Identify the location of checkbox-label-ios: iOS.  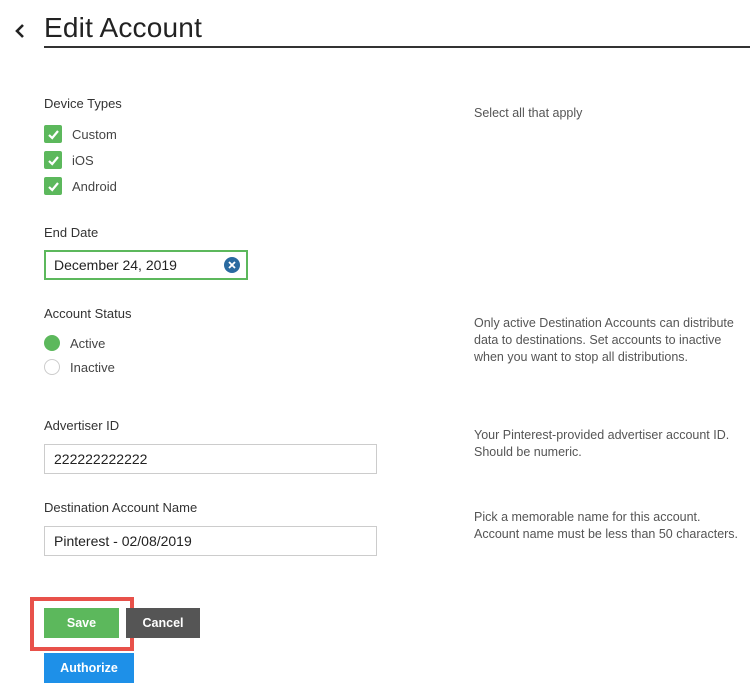
(83, 160).